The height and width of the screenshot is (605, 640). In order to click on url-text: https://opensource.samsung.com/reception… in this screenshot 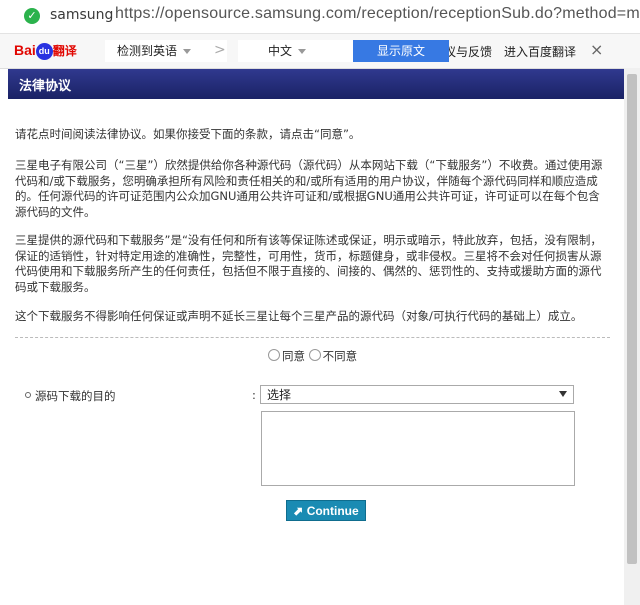, I will do `click(377, 14)`.